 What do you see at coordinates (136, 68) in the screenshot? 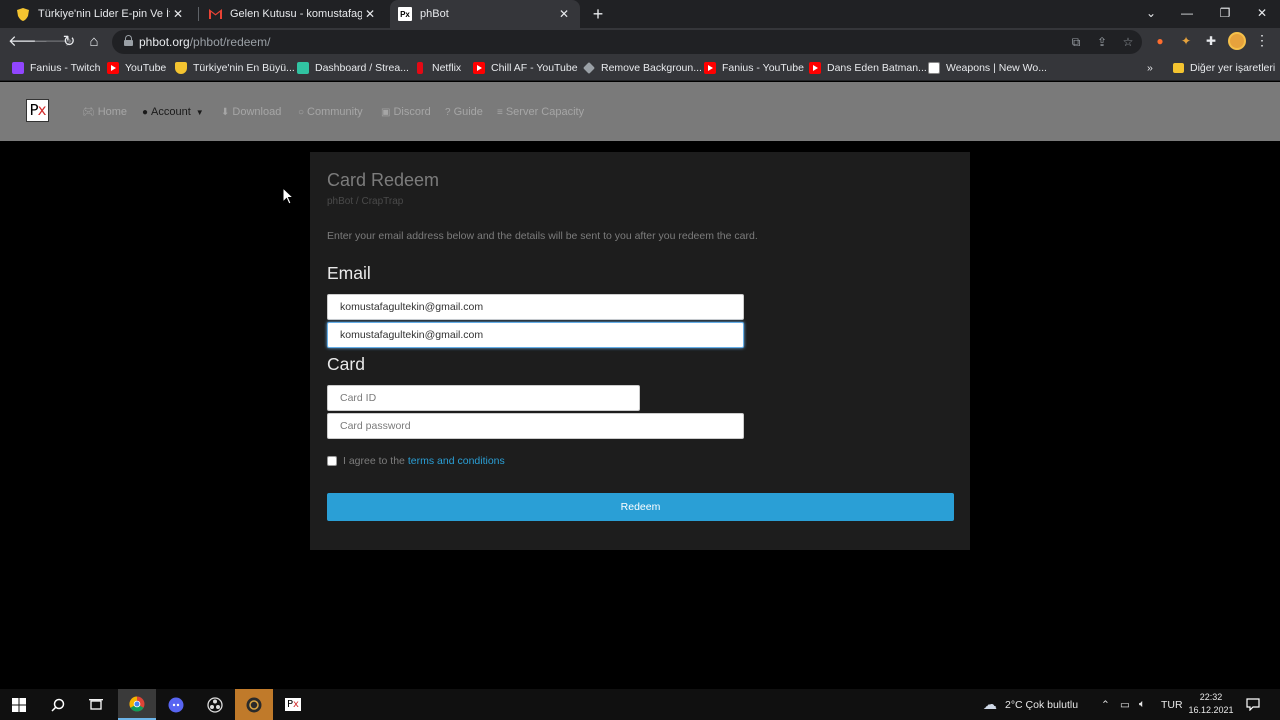
I see `bookmark-item: YouTube` at bounding box center [136, 68].